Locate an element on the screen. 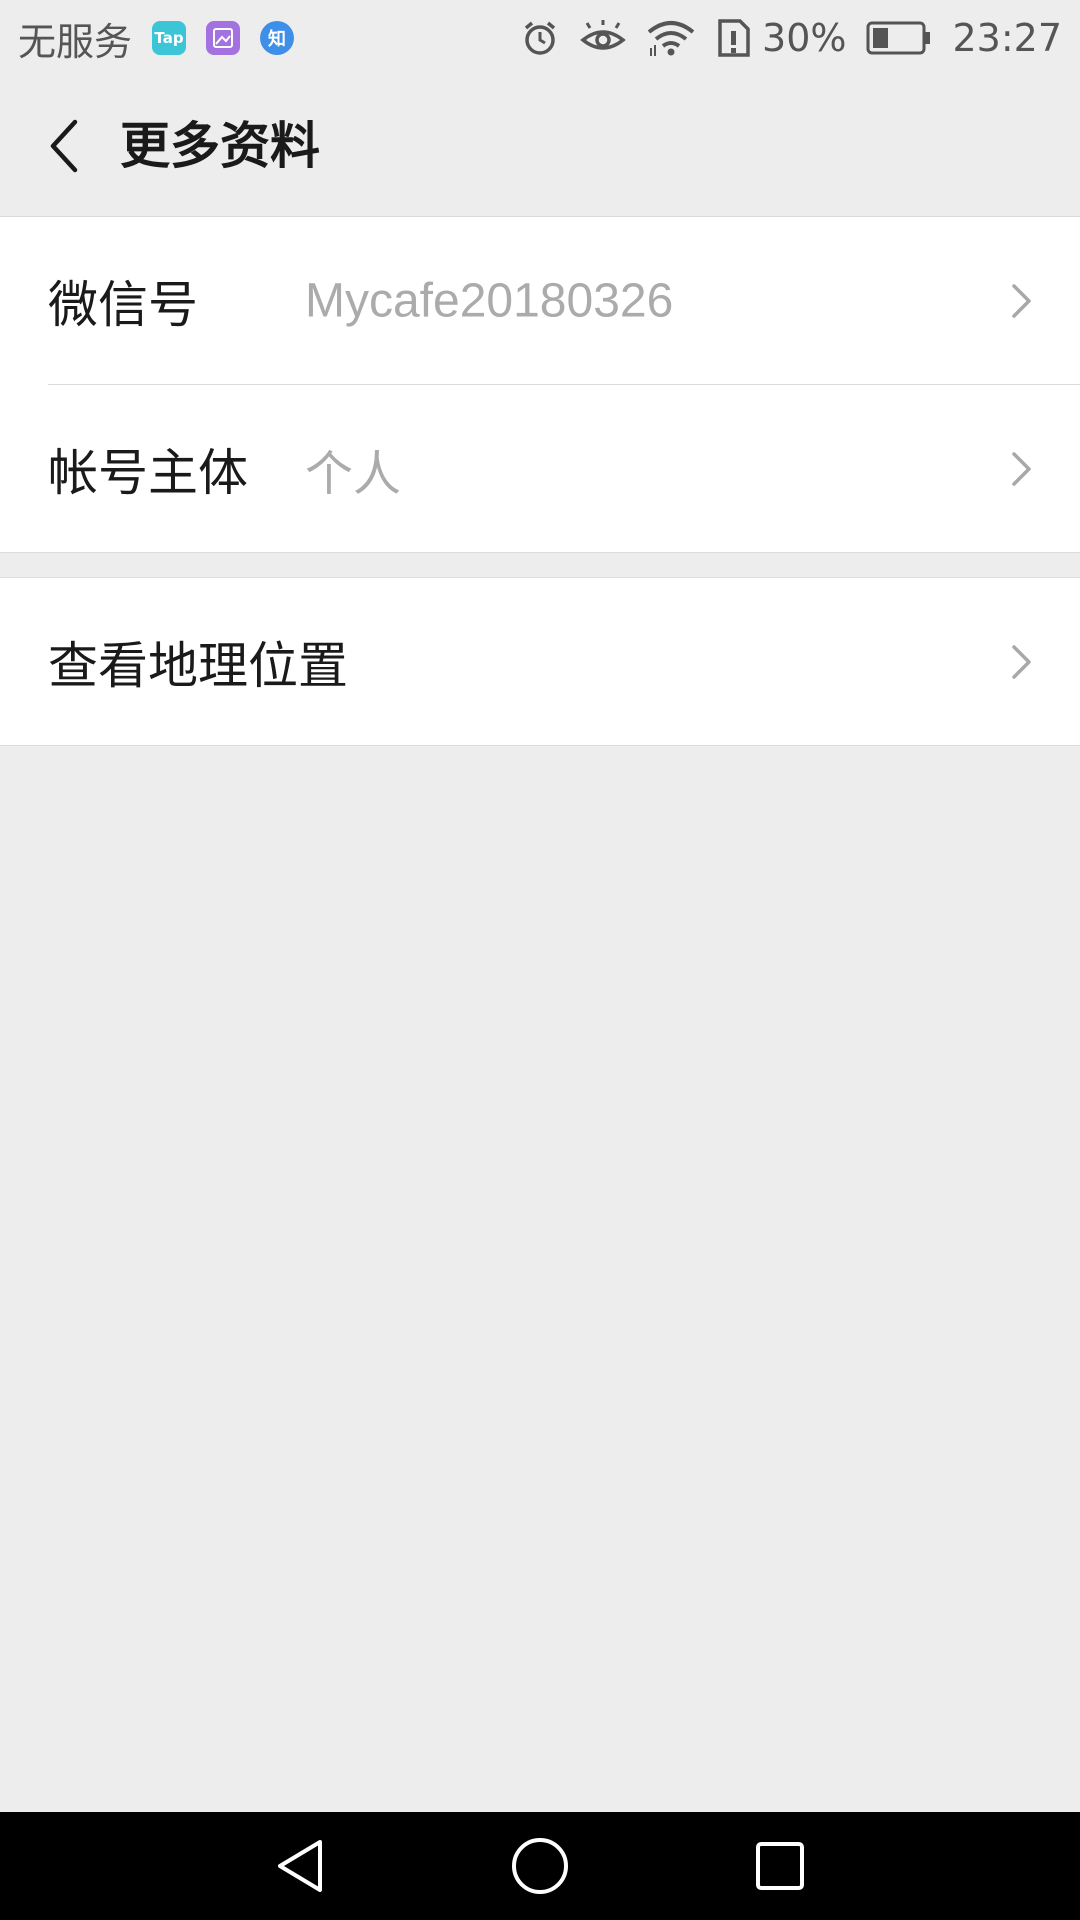 The height and width of the screenshot is (1920, 1080). status-right: 30% 23:27 is located at coordinates (781, 38).